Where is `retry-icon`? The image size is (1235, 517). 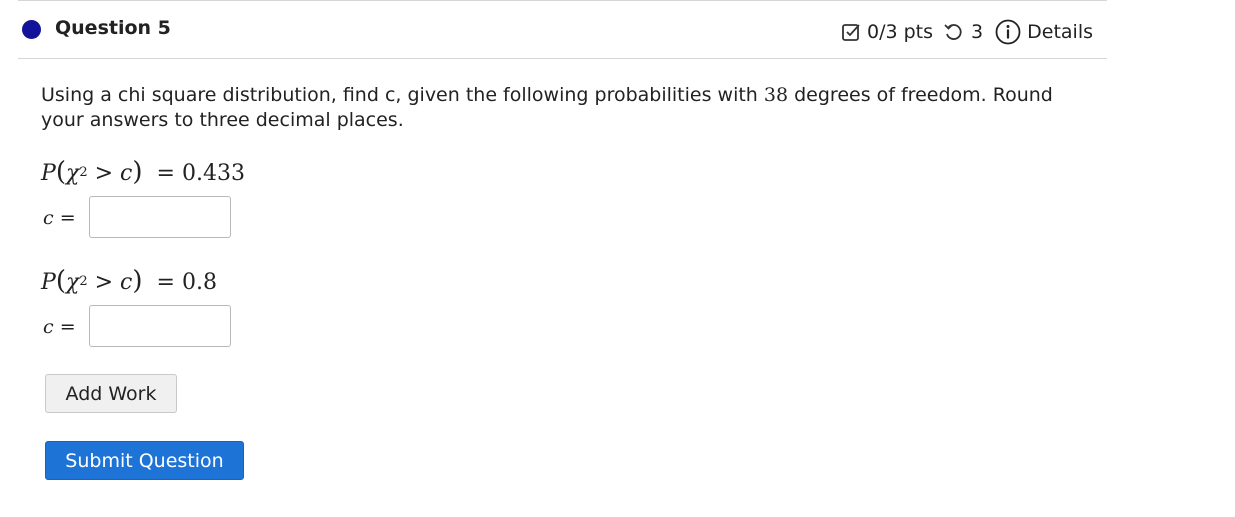 retry-icon is located at coordinates (953, 32).